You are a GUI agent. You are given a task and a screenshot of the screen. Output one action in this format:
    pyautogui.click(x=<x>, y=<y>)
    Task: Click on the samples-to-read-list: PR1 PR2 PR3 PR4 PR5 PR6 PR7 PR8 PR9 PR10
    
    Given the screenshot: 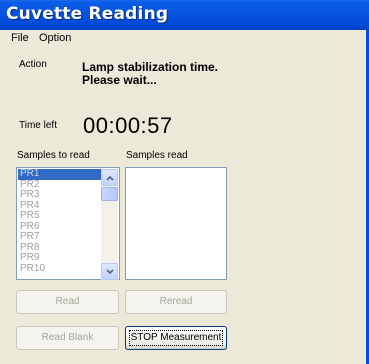 What is the action you would take?
    pyautogui.click(x=68, y=223)
    